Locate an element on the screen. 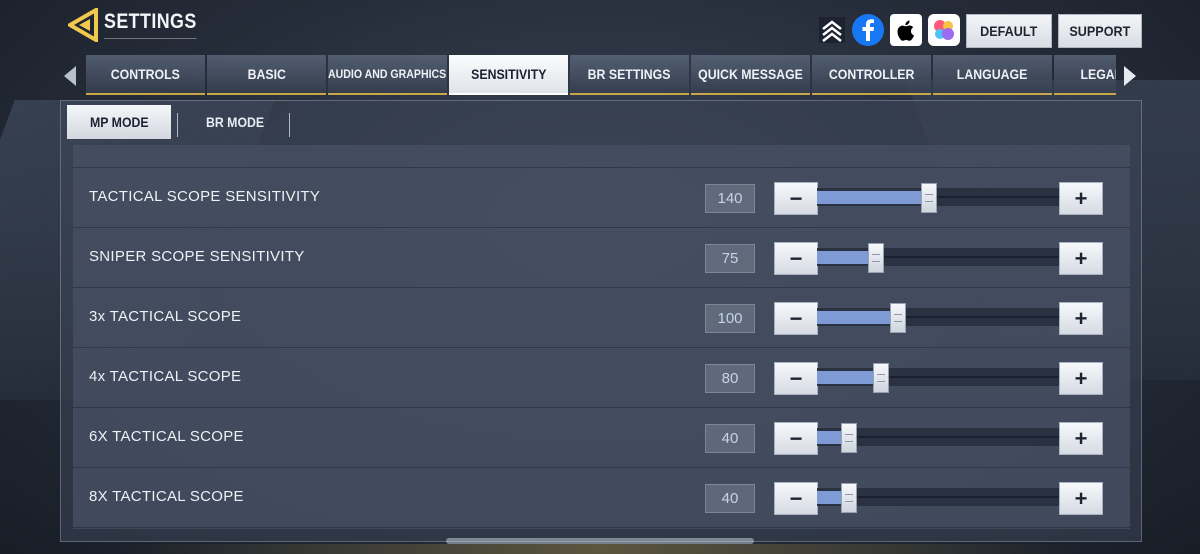  game-center-button is located at coordinates (944, 30).